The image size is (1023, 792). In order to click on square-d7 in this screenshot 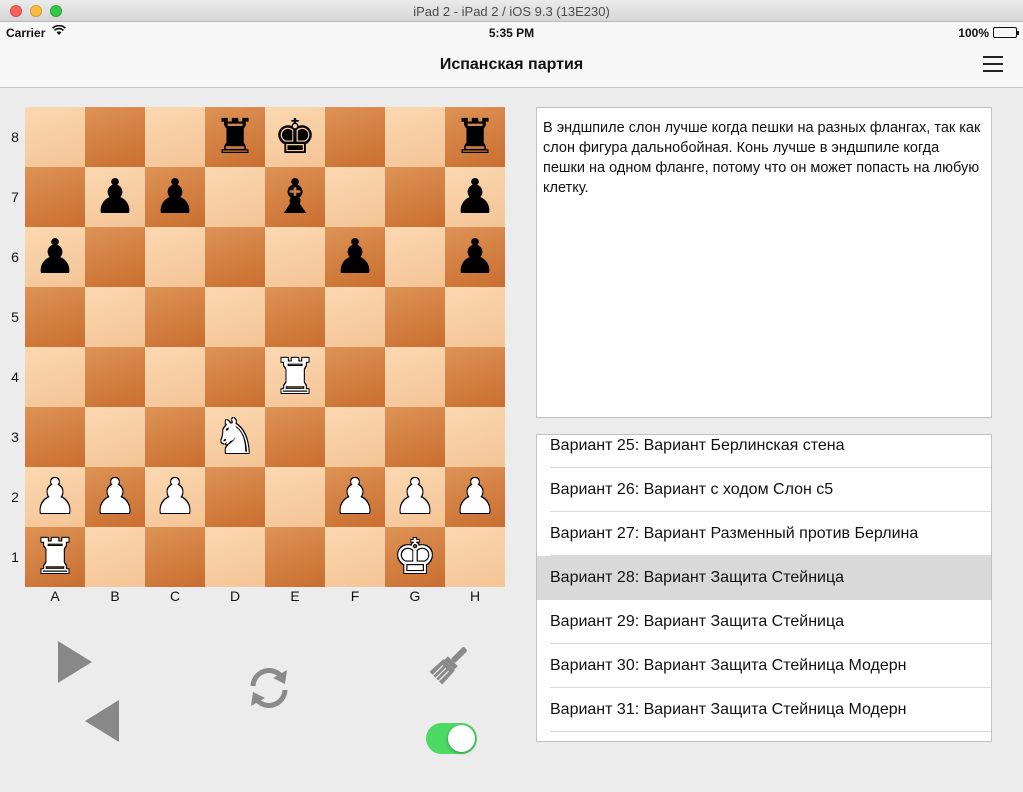, I will do `click(235, 197)`.